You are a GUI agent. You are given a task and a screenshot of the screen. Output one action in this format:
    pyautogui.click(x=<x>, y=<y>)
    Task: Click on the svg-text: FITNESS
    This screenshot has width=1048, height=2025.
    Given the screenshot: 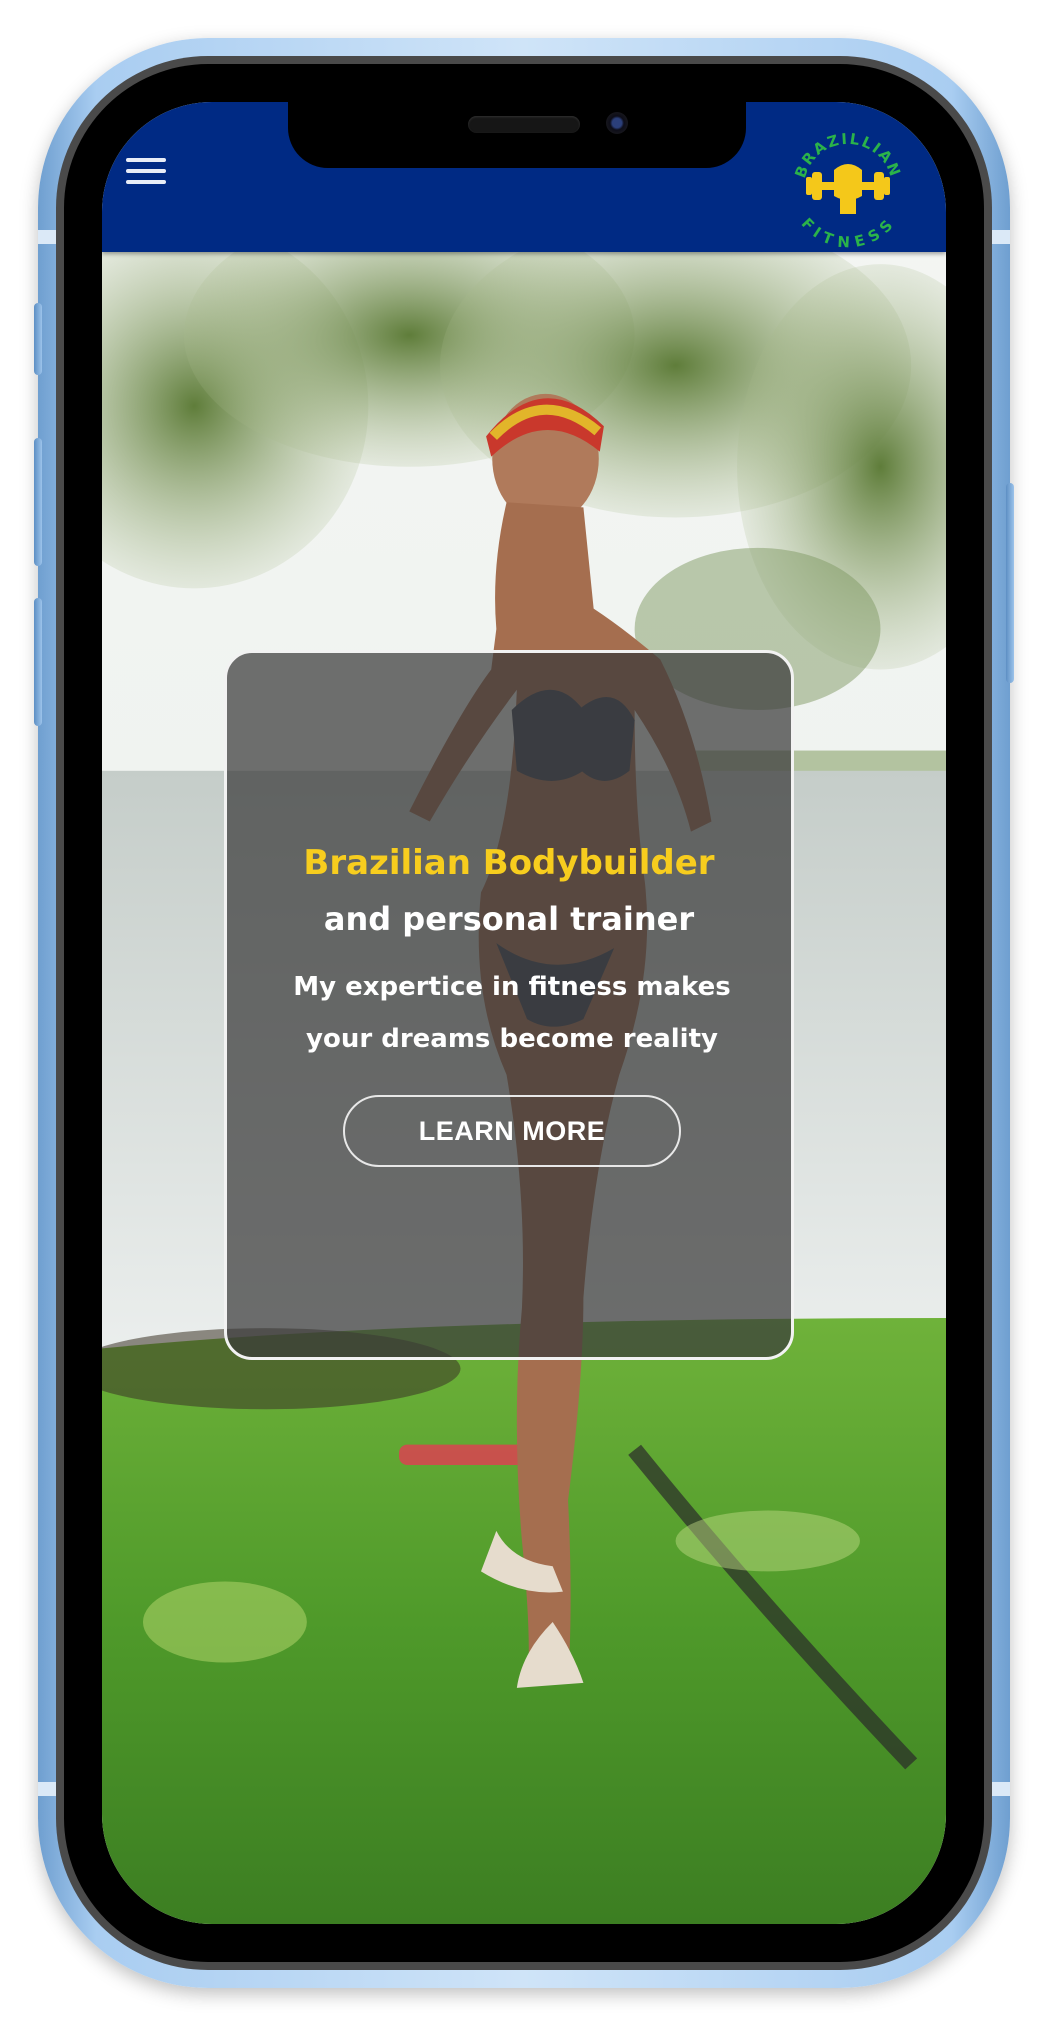 What is the action you would take?
    pyautogui.click(x=848, y=232)
    